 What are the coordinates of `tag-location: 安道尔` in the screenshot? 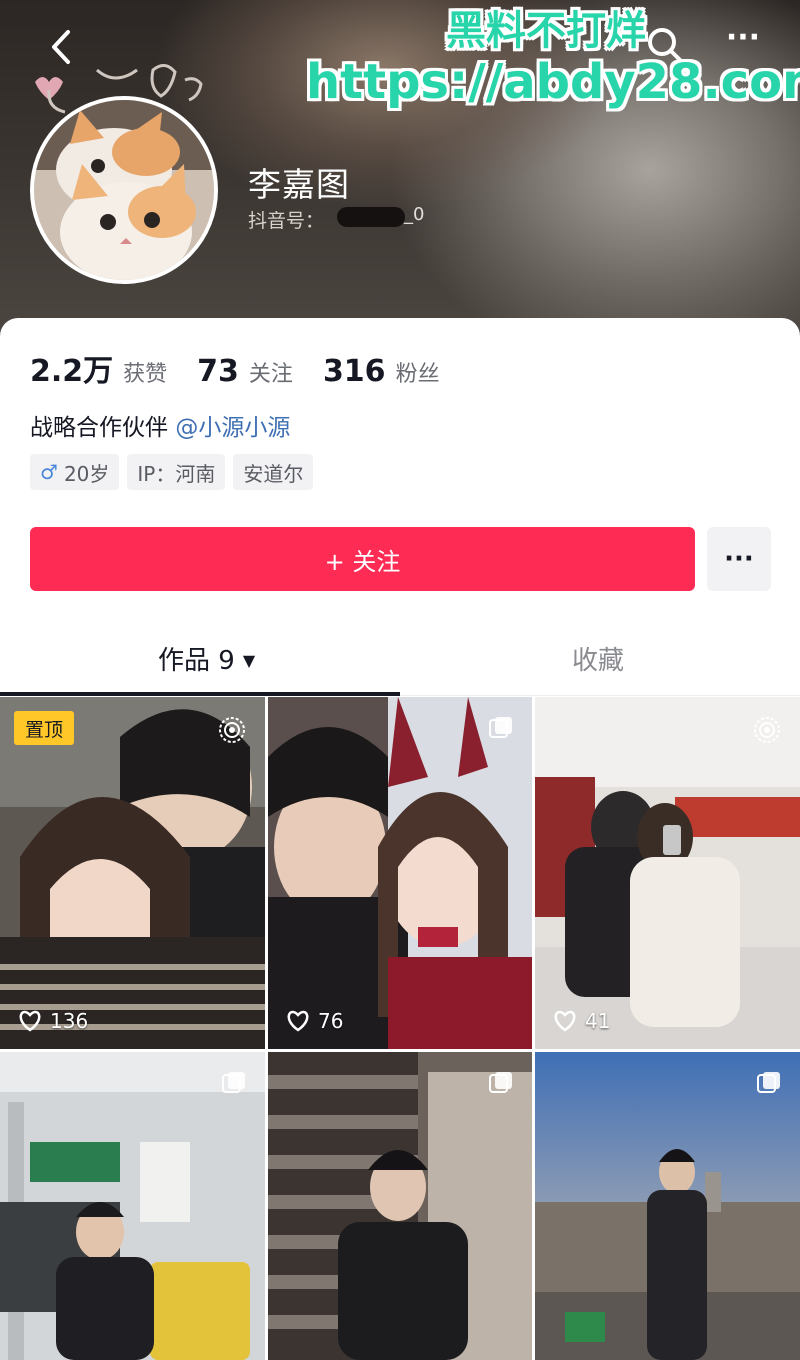 It's located at (273, 472).